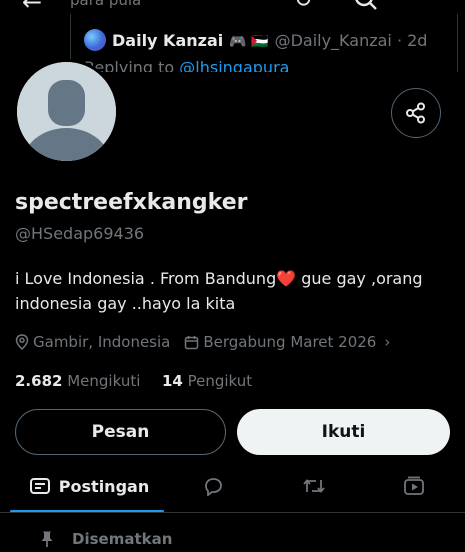  I want to click on posts-icon, so click(39, 486).